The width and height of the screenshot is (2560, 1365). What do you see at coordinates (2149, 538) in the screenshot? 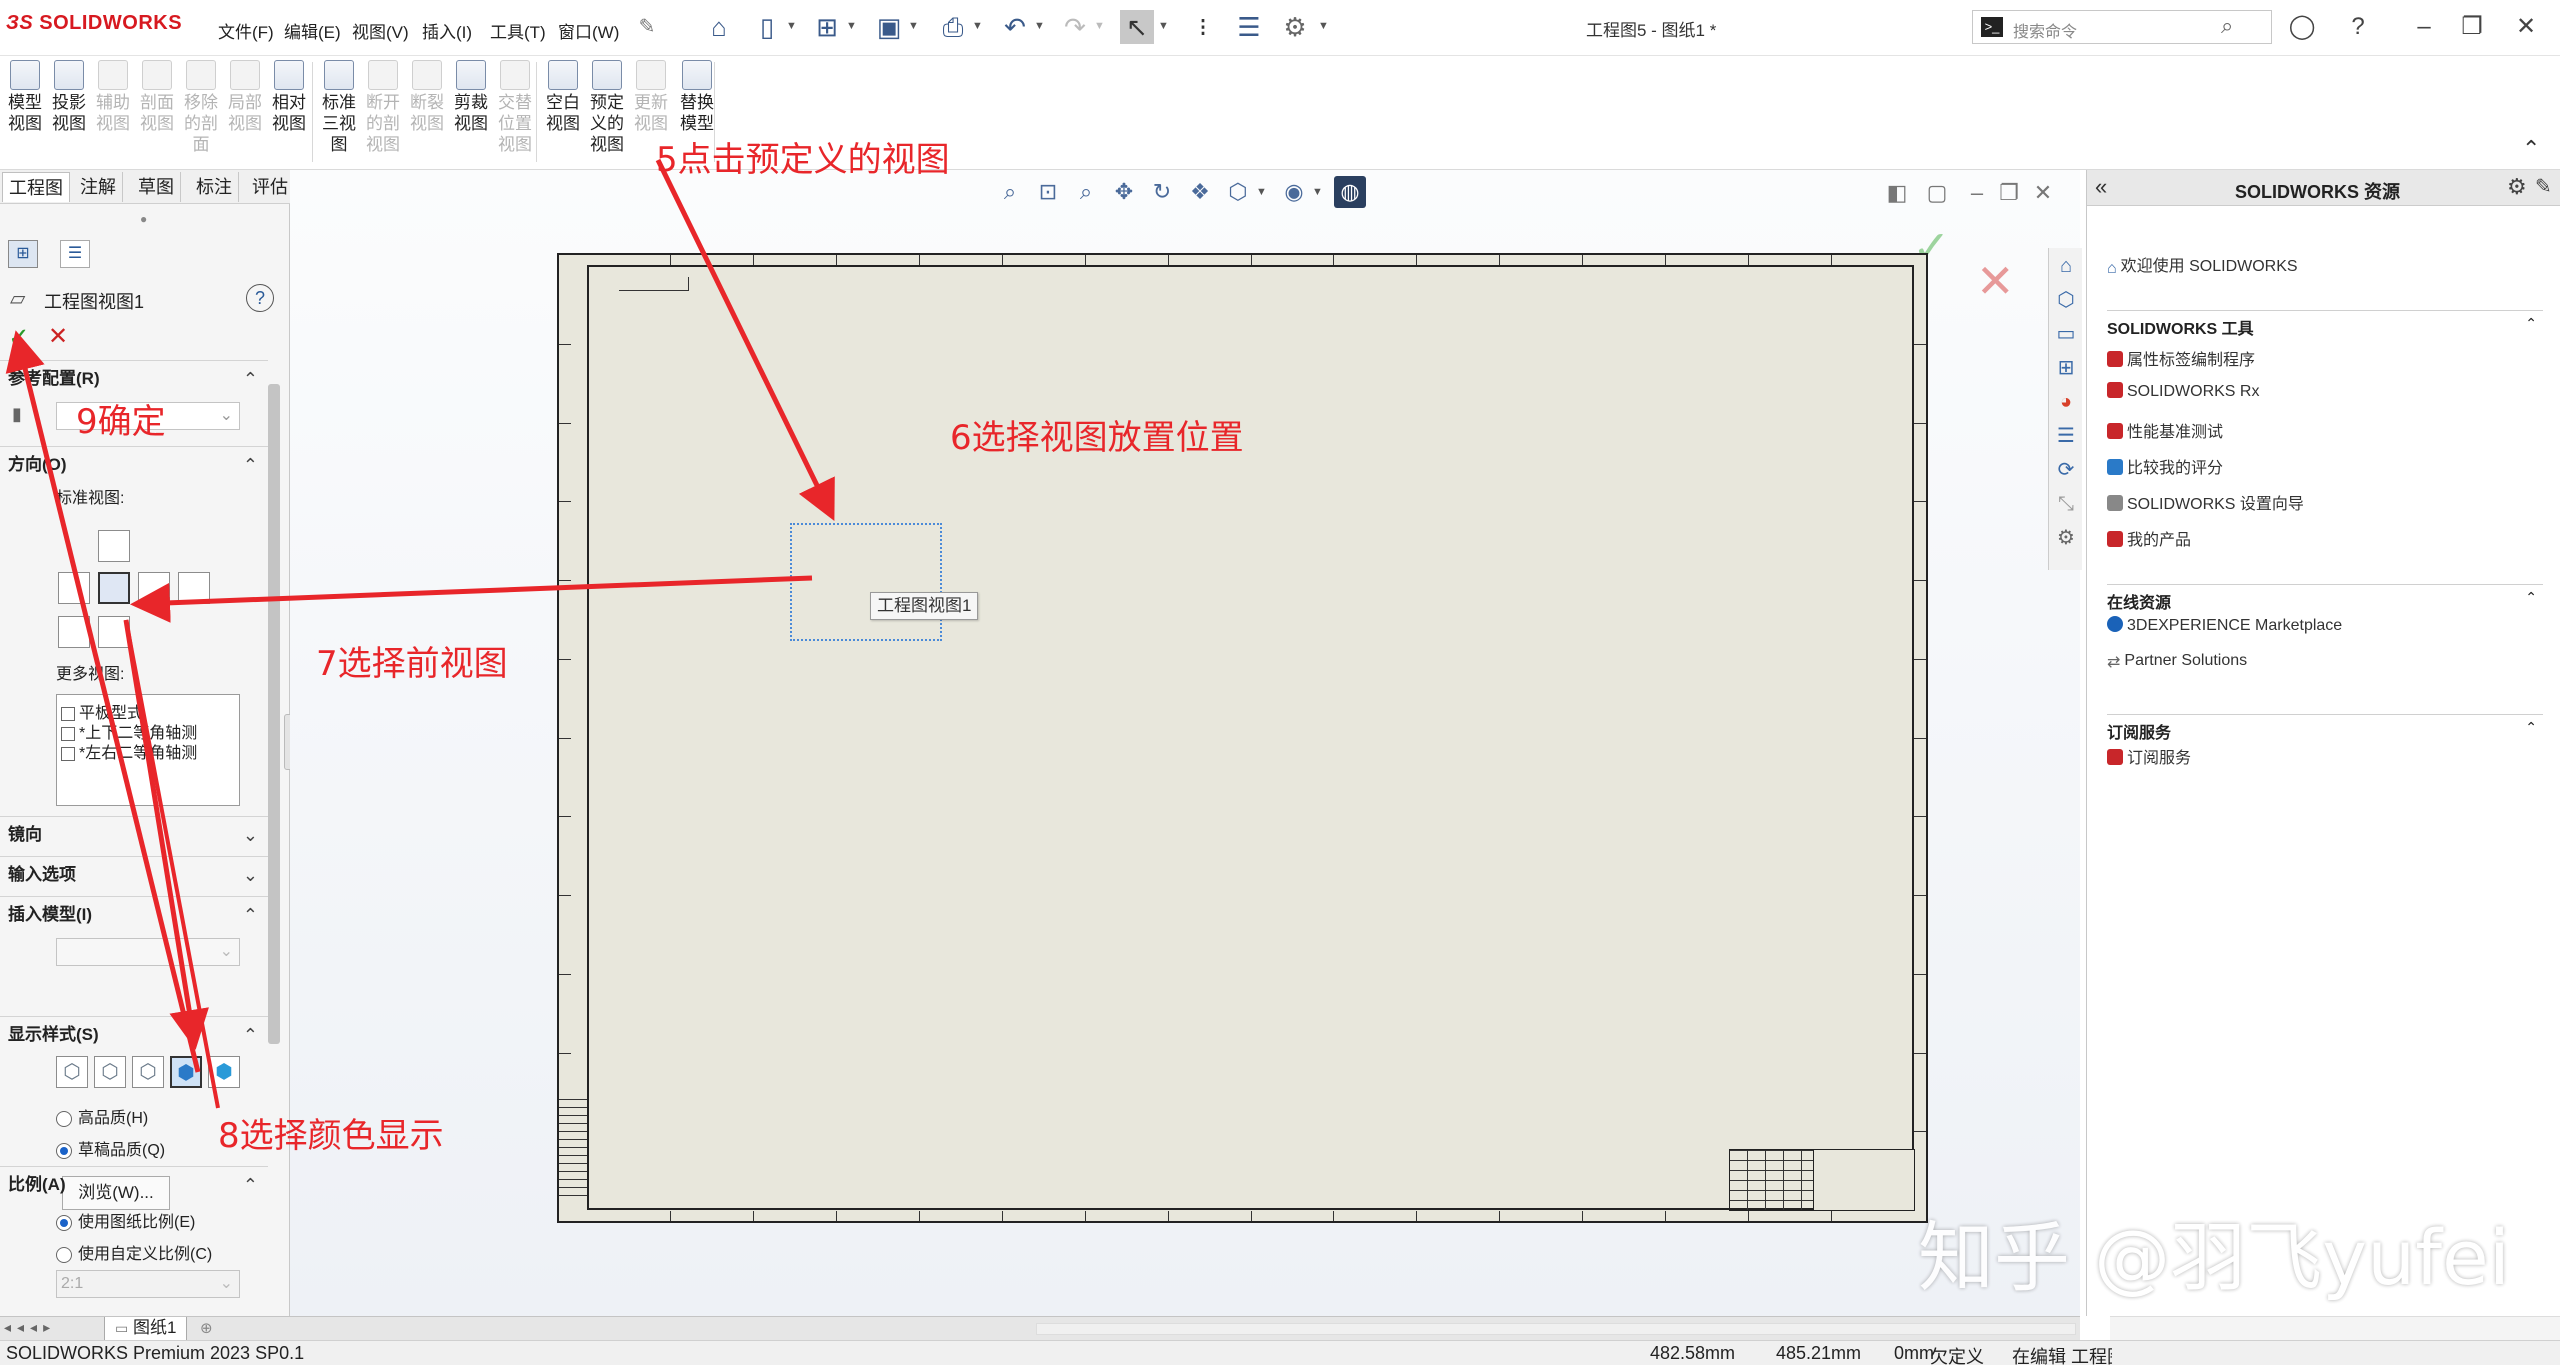
I see `tp-tool-item: 我的产品` at bounding box center [2149, 538].